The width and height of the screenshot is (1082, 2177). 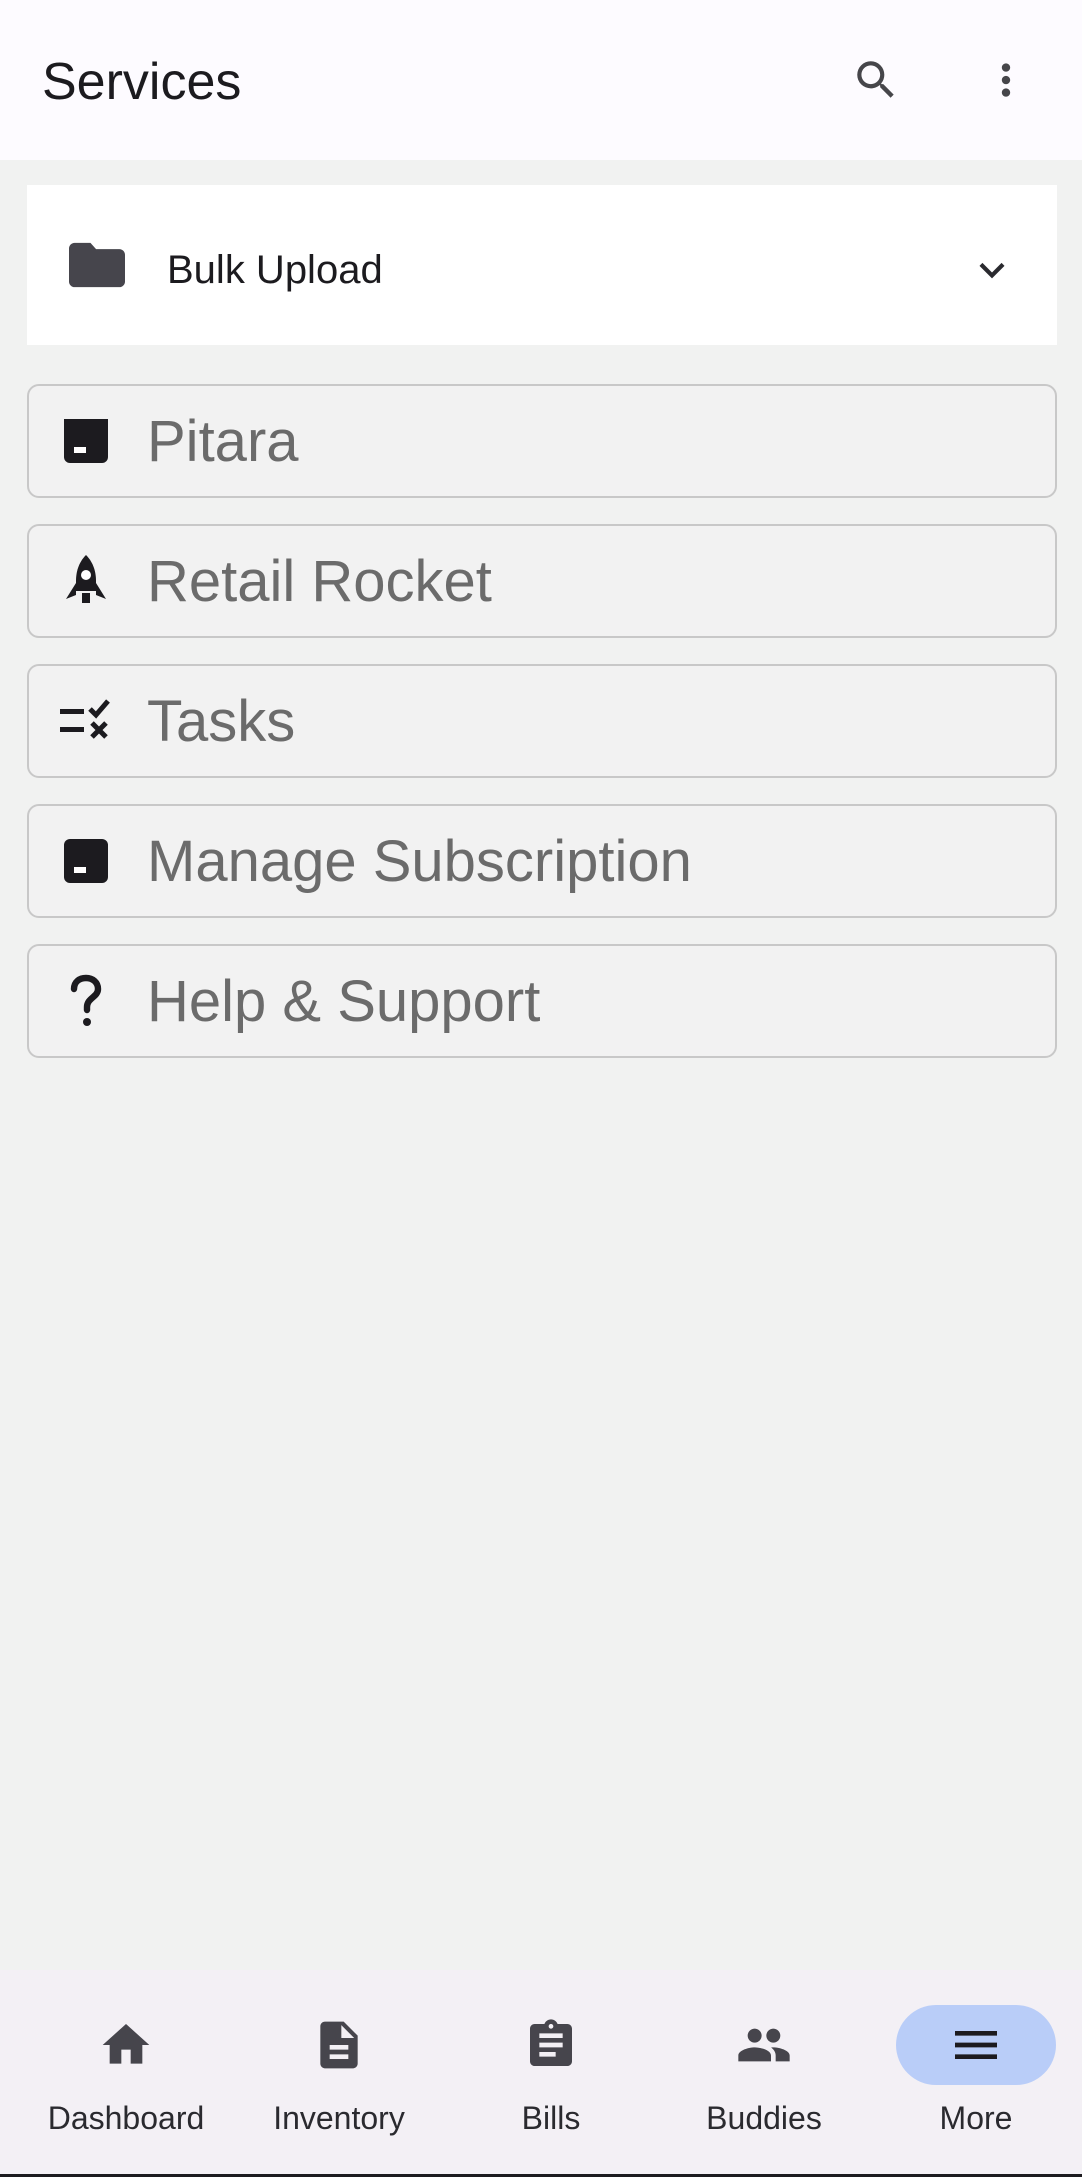 What do you see at coordinates (542, 1001) in the screenshot?
I see `service-card-help-support: Help & Support` at bounding box center [542, 1001].